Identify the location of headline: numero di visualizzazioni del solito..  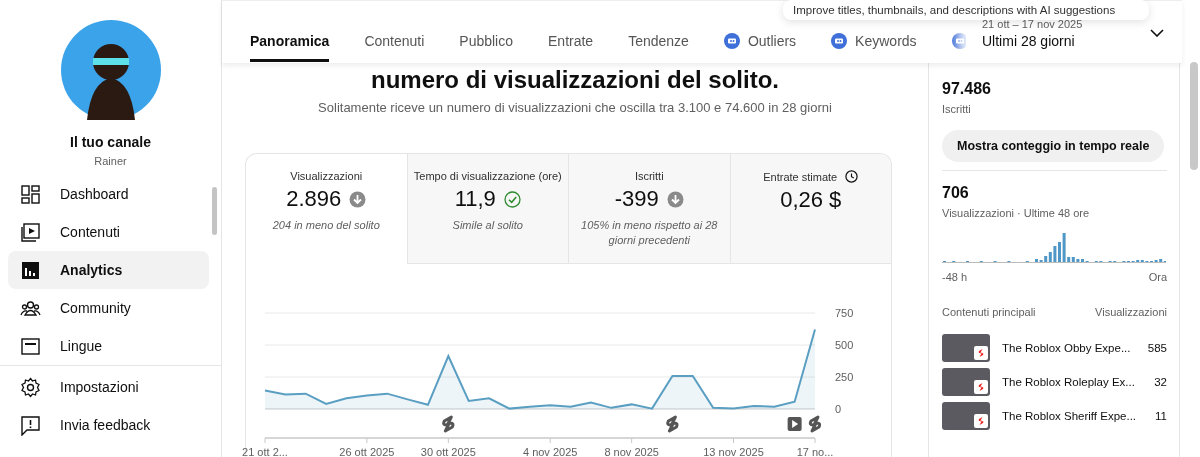
(575, 80).